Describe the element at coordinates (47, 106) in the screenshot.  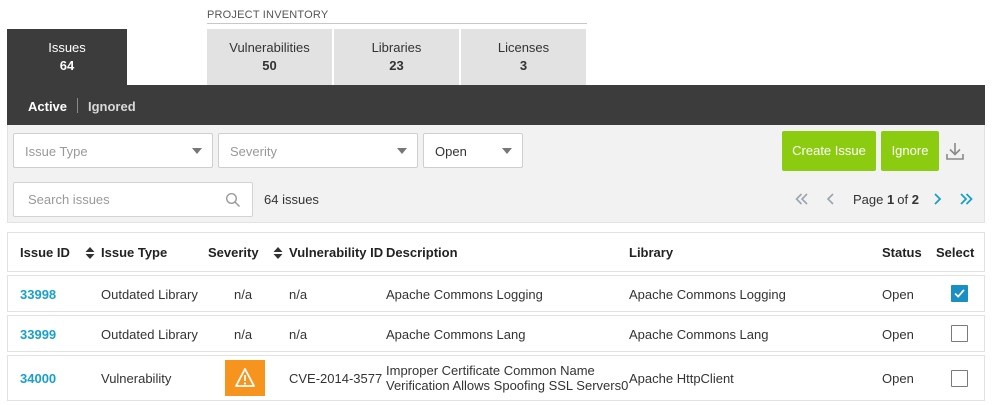
I see `subtab-active: Active` at that location.